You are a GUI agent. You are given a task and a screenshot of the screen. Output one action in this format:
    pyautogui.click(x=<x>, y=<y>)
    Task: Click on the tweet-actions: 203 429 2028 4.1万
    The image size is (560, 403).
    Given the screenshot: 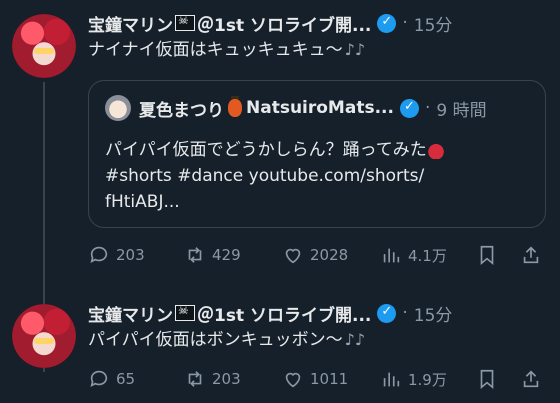 What is the action you would take?
    pyautogui.click(x=318, y=257)
    